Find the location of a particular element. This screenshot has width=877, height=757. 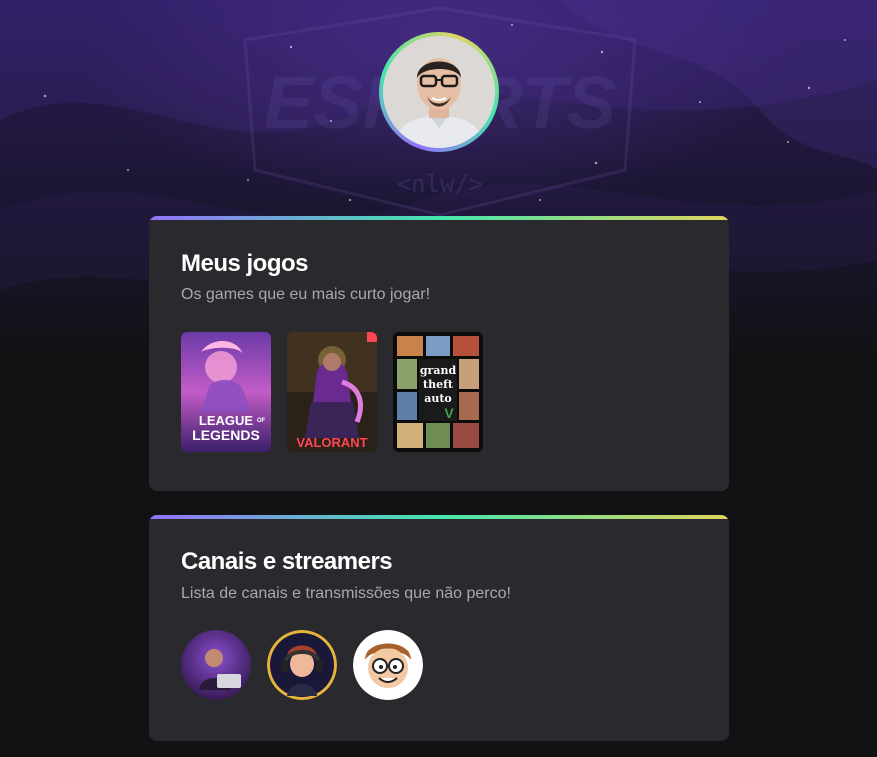

gta-cover-line2: theft is located at coordinates (438, 384).